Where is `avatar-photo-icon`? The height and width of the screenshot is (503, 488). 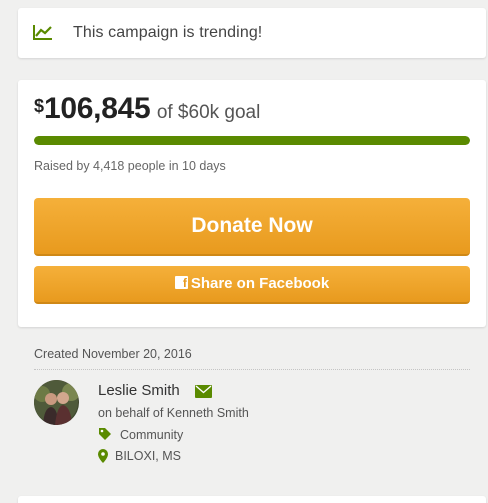 avatar-photo-icon is located at coordinates (56, 402).